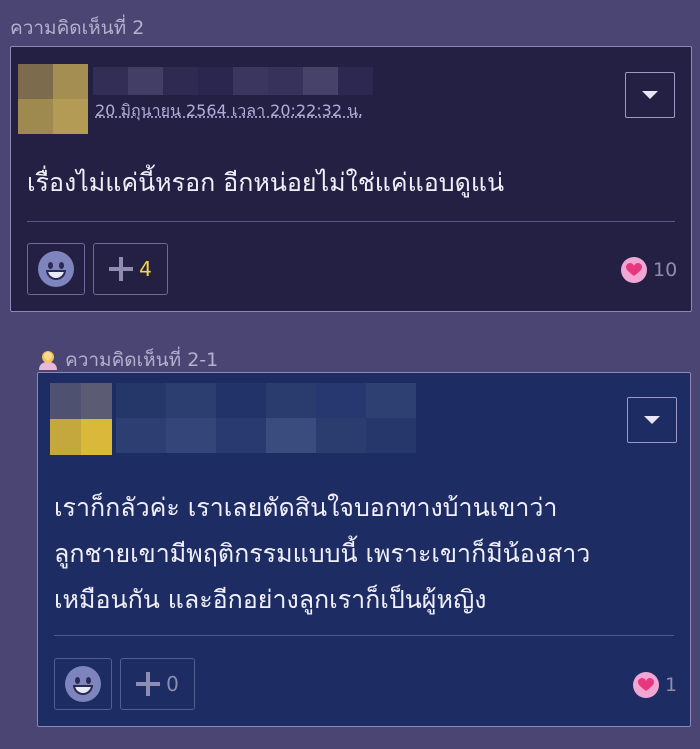  Describe the element at coordinates (671, 685) in the screenshot. I see `like-count: 1` at that location.